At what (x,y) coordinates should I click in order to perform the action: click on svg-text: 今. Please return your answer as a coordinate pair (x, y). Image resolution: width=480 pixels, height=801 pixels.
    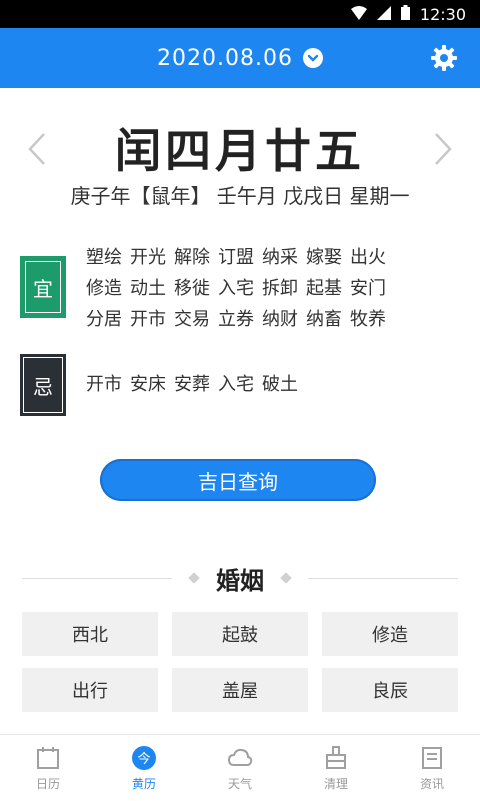
    Looking at the image, I should click on (143, 759).